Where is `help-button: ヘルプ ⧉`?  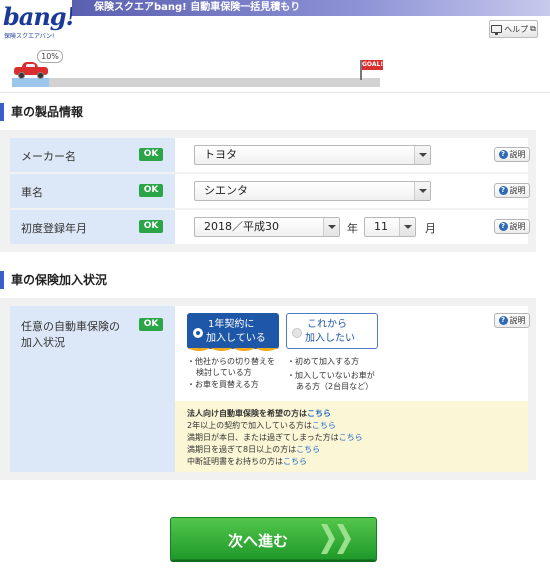
help-button: ヘルプ ⧉ is located at coordinates (513, 29).